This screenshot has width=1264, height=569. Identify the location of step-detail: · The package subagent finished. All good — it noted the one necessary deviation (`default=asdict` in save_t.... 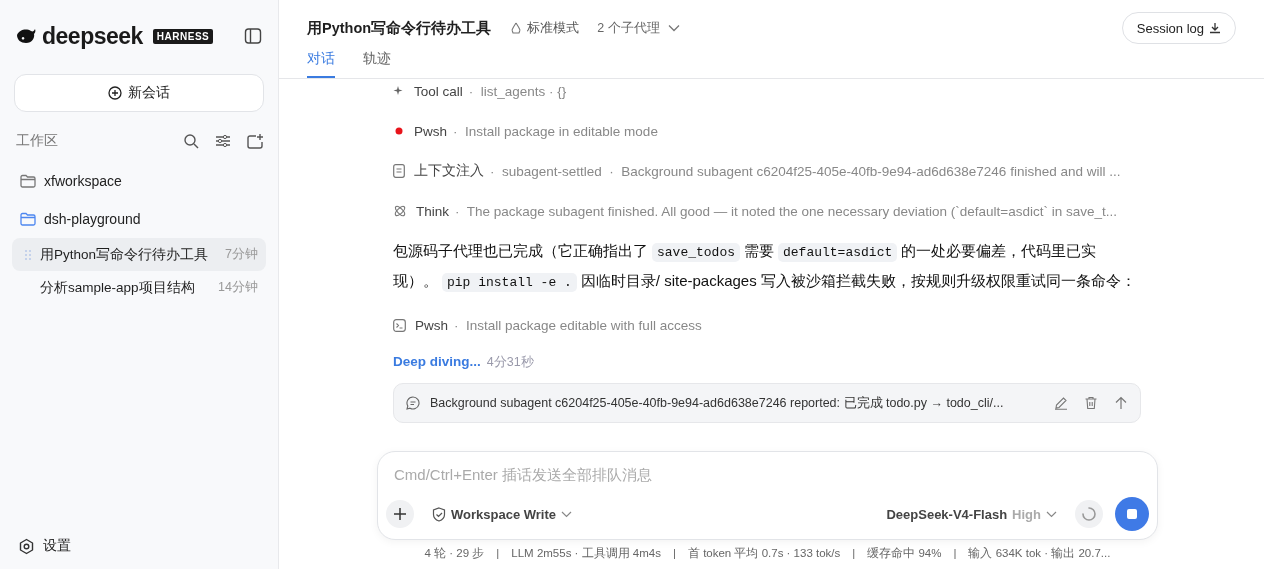
(786, 211).